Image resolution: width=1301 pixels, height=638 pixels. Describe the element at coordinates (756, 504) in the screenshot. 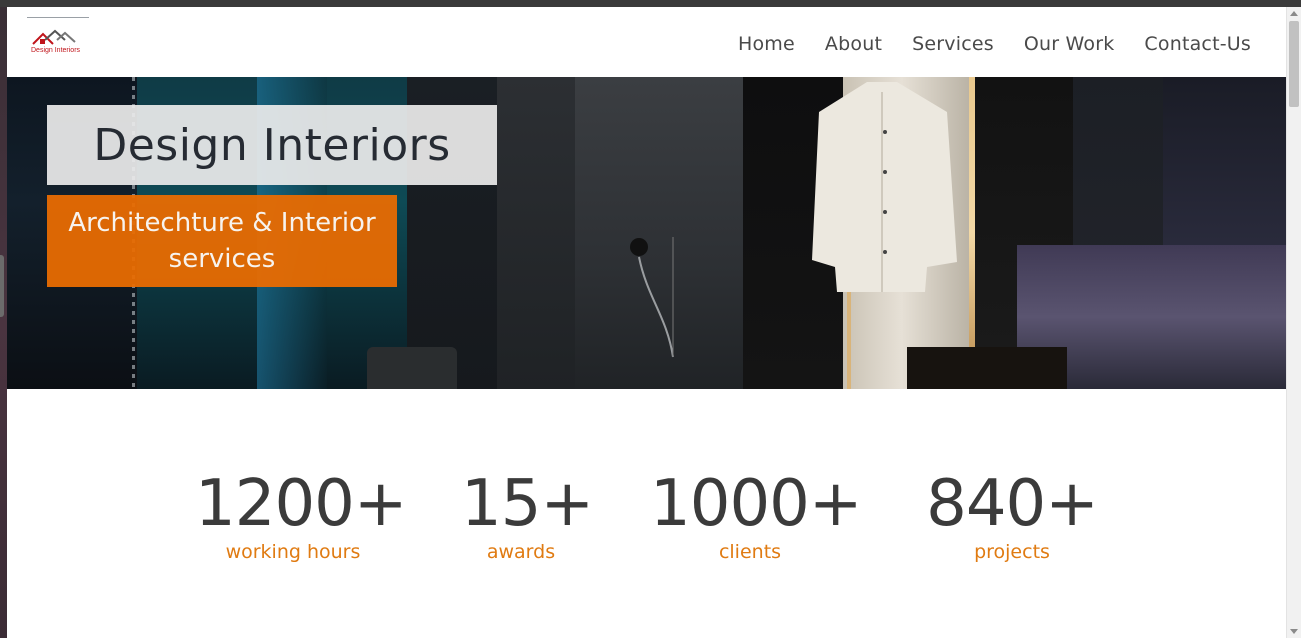

I see `stat-value: 1000+` at that location.